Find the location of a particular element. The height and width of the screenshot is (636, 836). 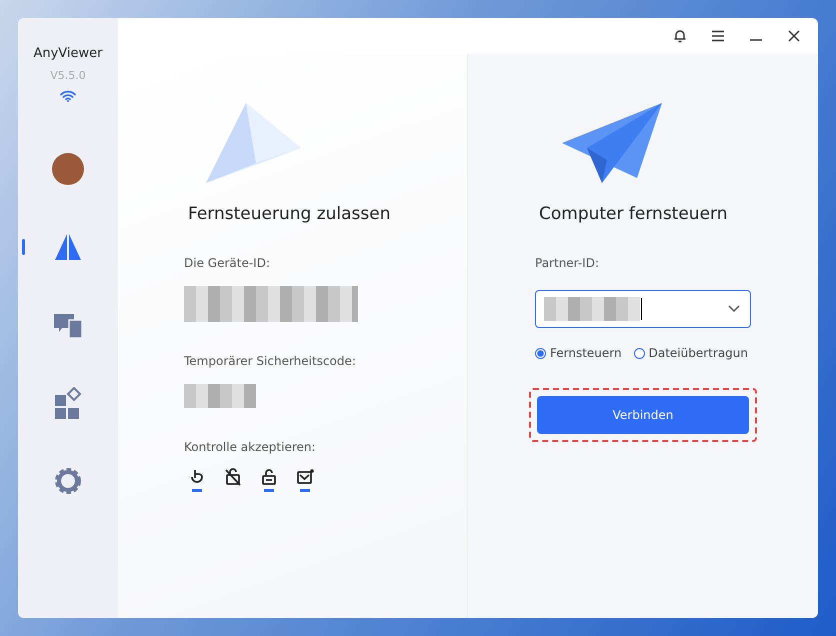

menu-icon is located at coordinates (718, 36).